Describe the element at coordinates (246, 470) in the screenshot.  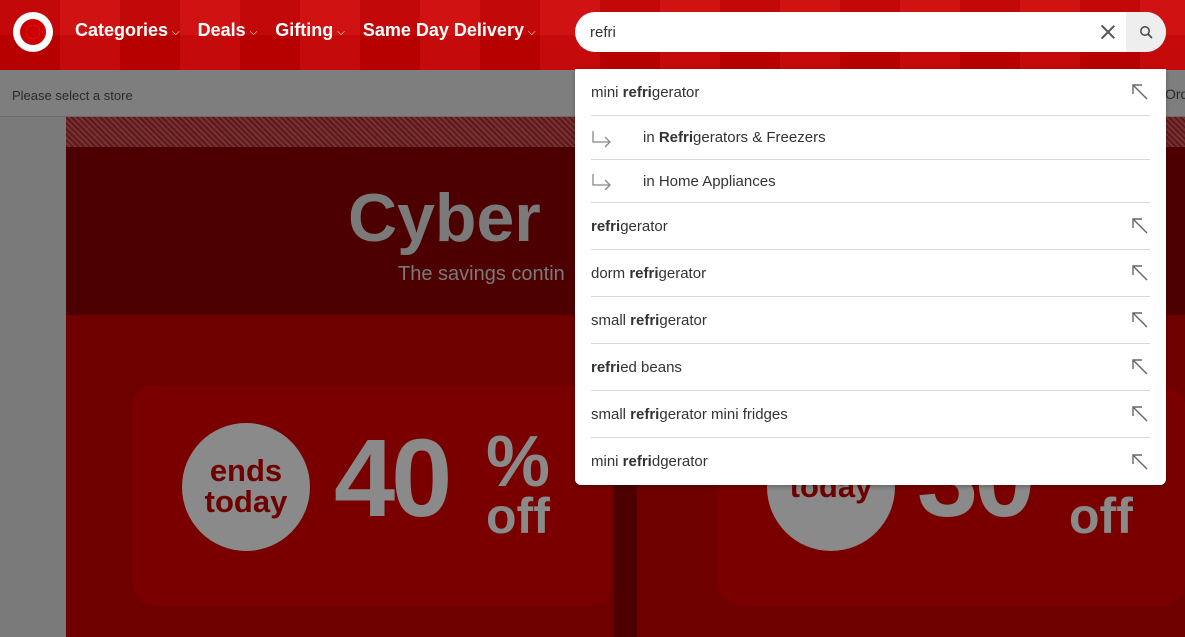
I see `badge-line-1: ends` at that location.